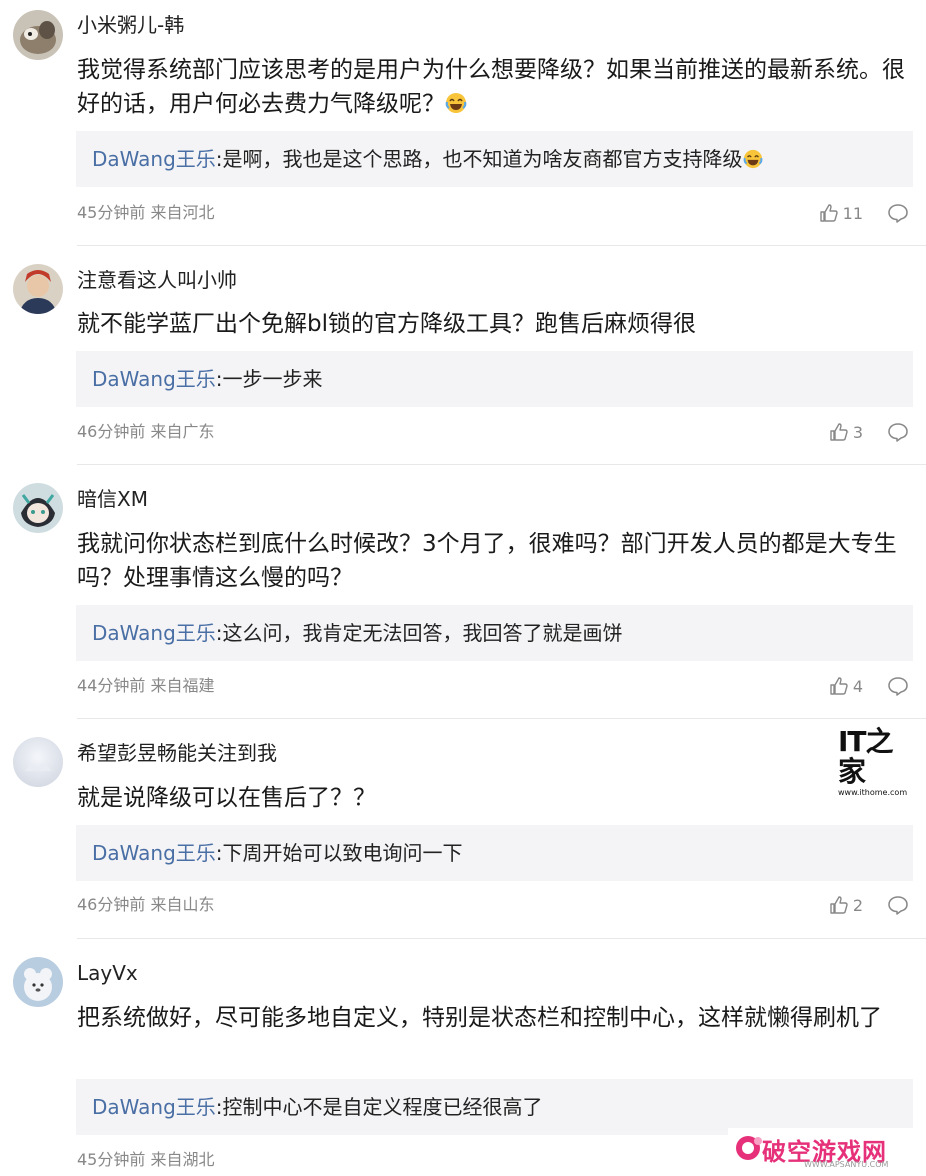 The height and width of the screenshot is (1176, 926). I want to click on reply-box: DaWang王乐:一步一步来, so click(494, 379).